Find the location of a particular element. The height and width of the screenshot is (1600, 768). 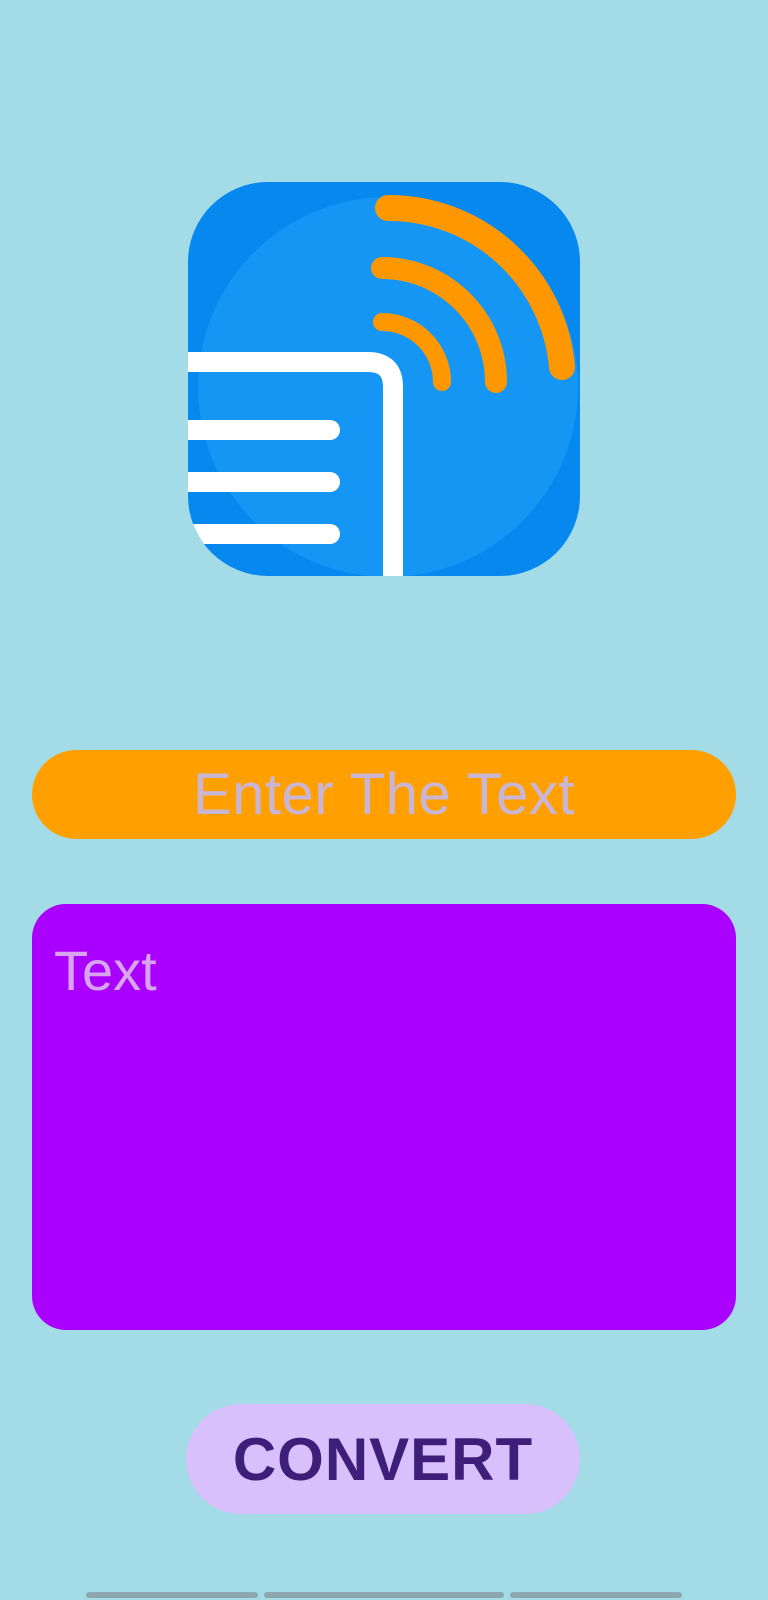

text-to-speech-icon is located at coordinates (384, 379).